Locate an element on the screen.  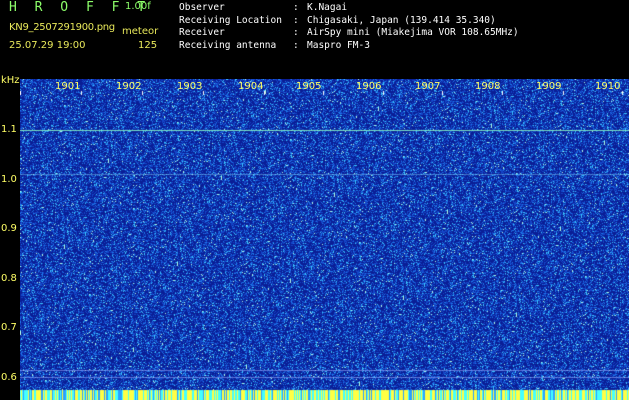
time-label-1908: 1908 is located at coordinates (488, 86).